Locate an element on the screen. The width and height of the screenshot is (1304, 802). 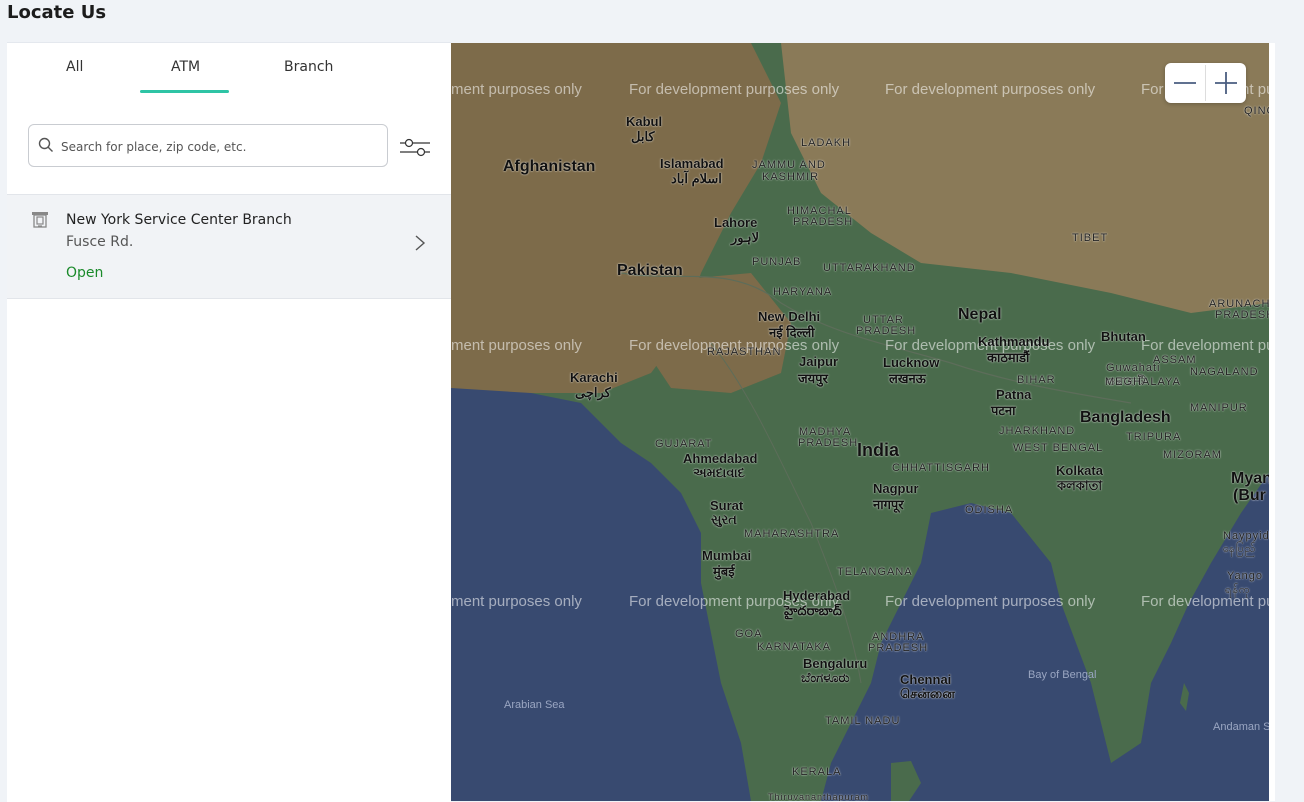
map-label-city: Jaipur is located at coordinates (819, 361).